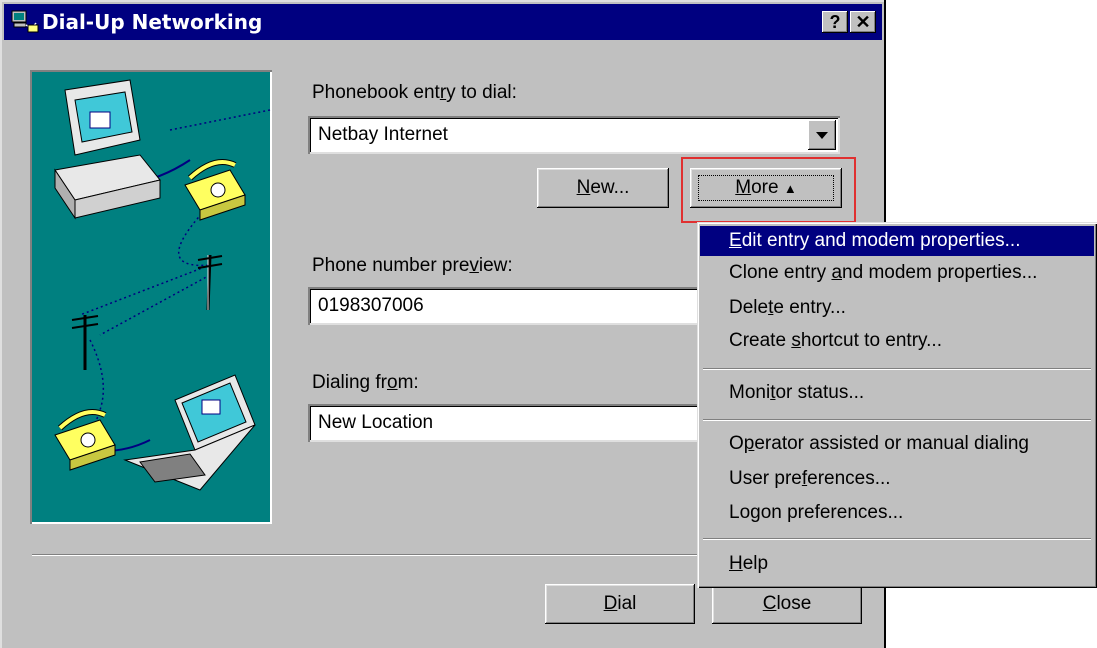 The width and height of the screenshot is (1097, 648). What do you see at coordinates (768, 190) in the screenshot?
I see `annotation-highlight` at bounding box center [768, 190].